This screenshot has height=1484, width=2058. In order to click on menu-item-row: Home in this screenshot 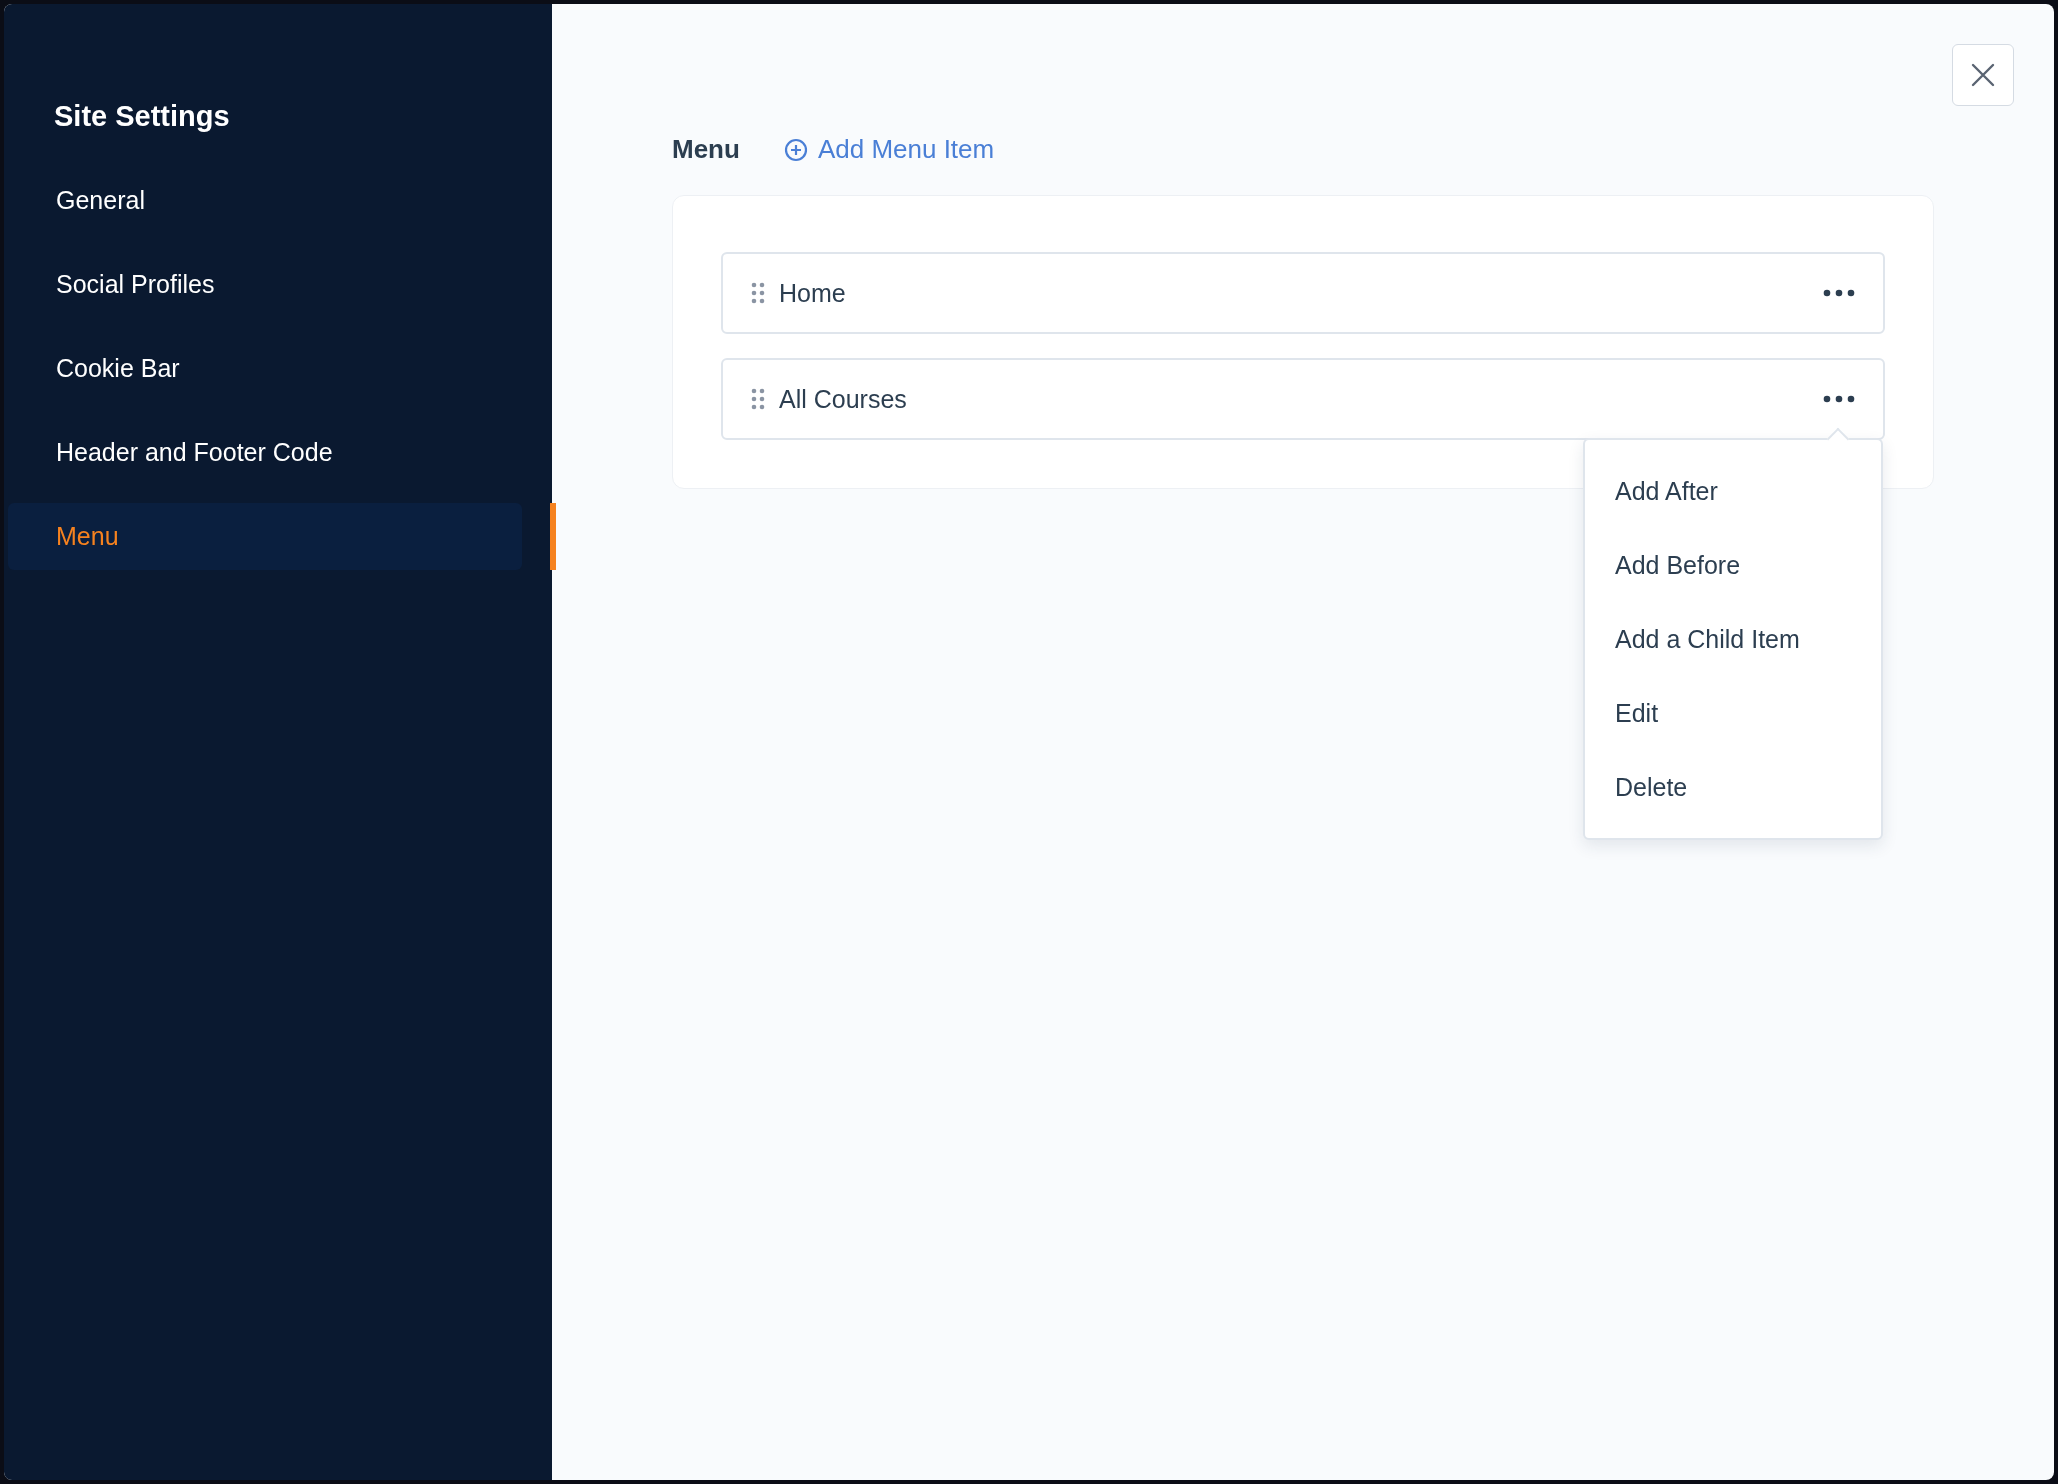, I will do `click(1303, 293)`.